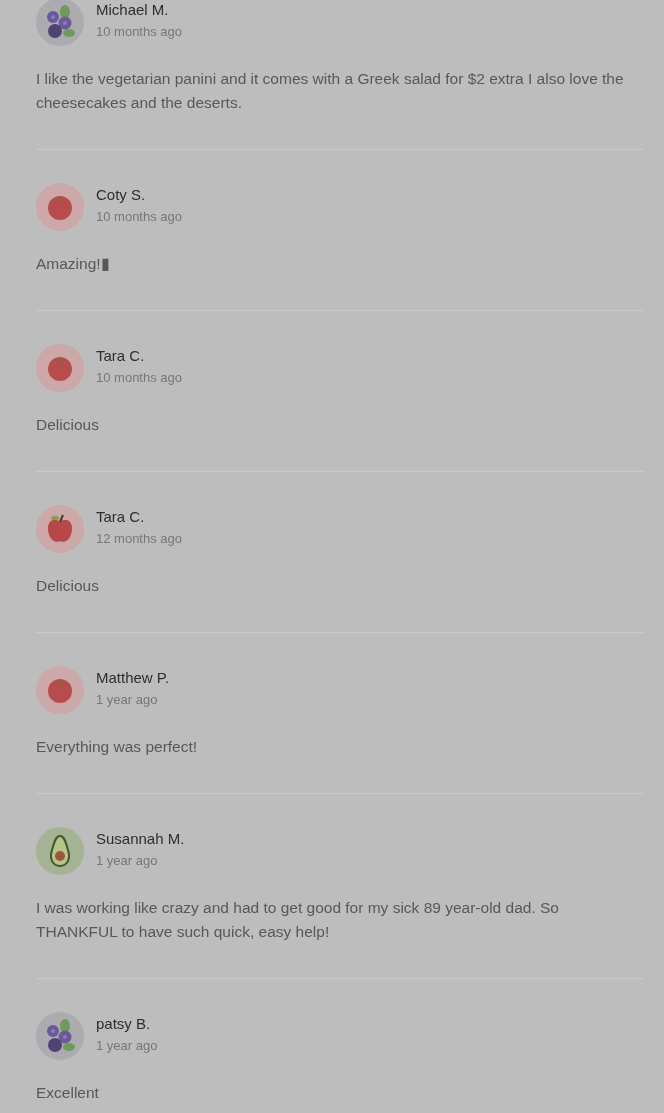 The image size is (664, 1113). I want to click on reviewer-name: patsy B., so click(124, 1023).